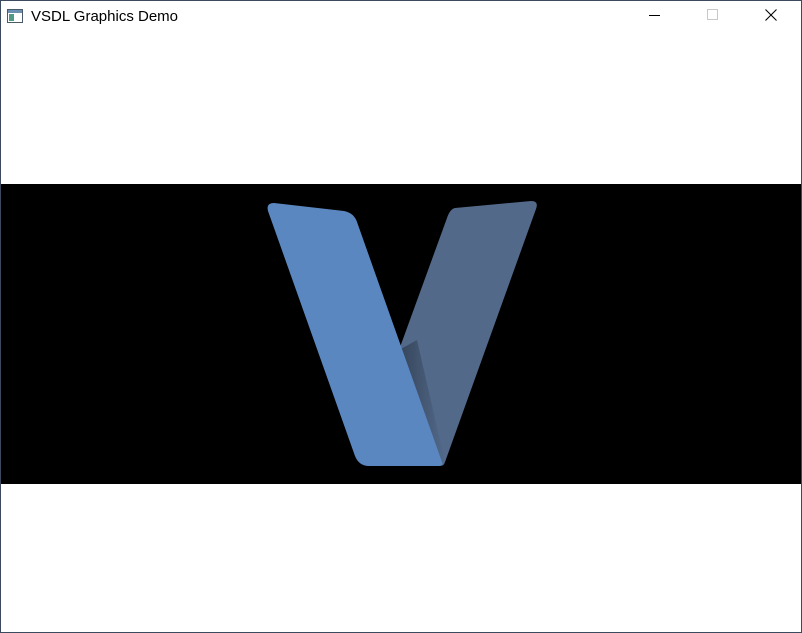 The height and width of the screenshot is (633, 802). I want to click on maximize-button, so click(713, 16).